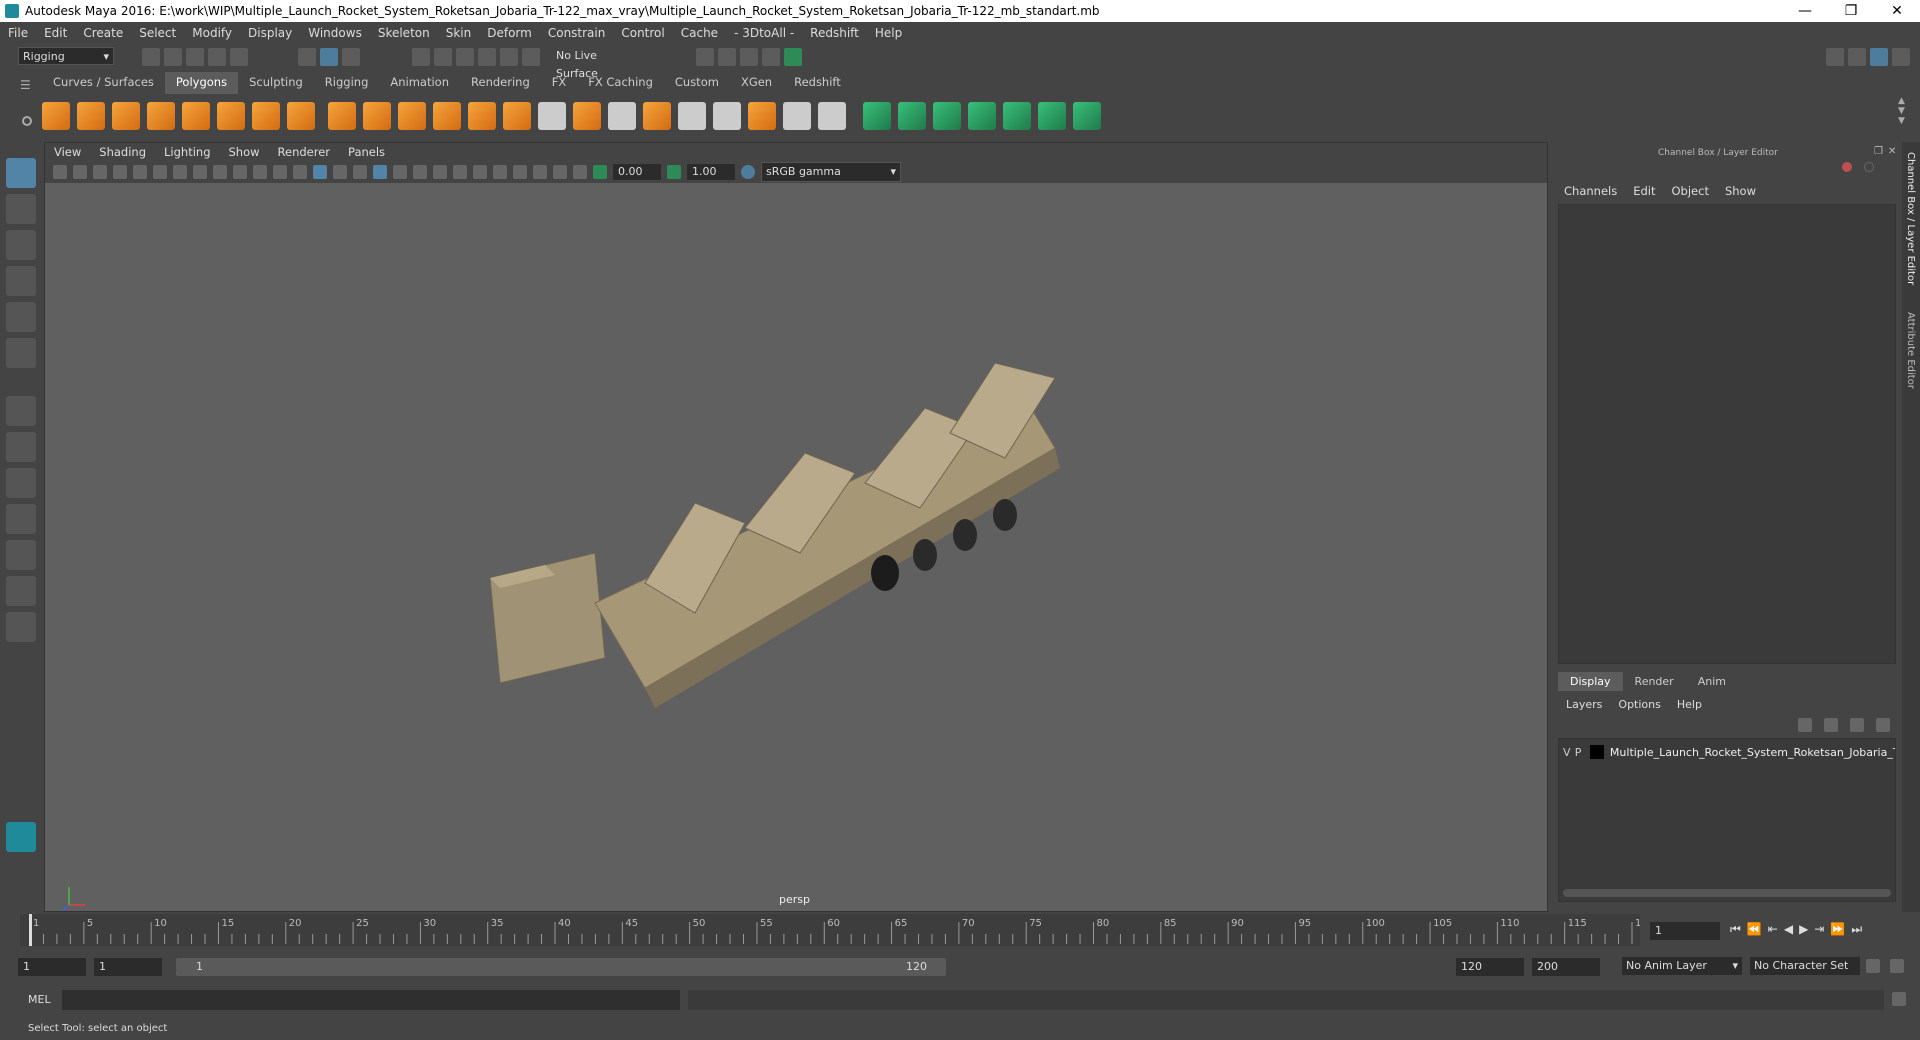  What do you see at coordinates (774, 535) in the screenshot?
I see `rocket-launcher-model` at bounding box center [774, 535].